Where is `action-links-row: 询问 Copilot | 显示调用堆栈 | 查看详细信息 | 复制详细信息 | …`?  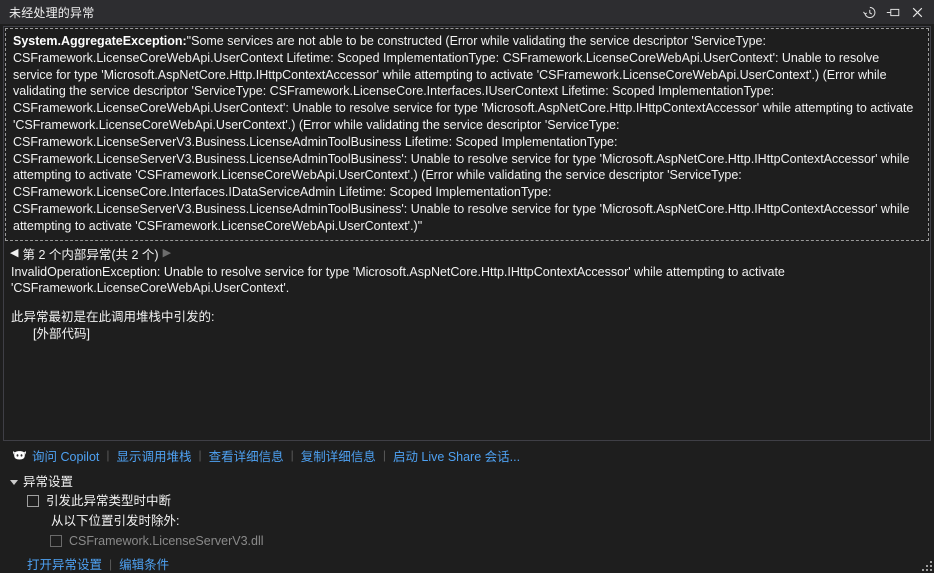
action-links-row: 询问 Copilot | 显示调用堆栈 | 查看详细信息 | 复制详细信息 | … is located at coordinates (467, 454).